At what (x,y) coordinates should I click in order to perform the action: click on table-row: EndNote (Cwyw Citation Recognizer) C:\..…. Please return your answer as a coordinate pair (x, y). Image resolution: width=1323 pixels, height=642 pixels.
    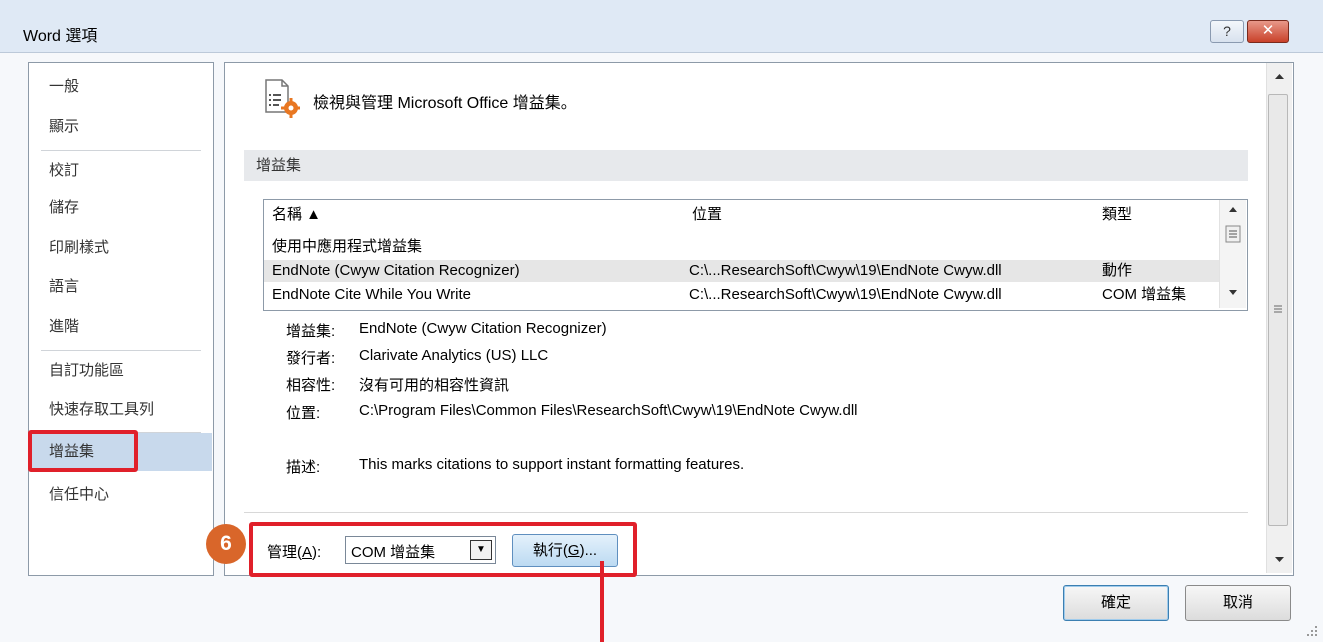
    Looking at the image, I should click on (741, 271).